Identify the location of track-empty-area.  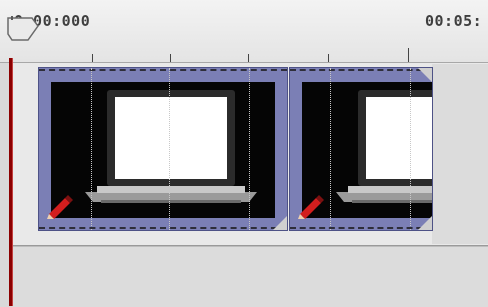
(460, 154).